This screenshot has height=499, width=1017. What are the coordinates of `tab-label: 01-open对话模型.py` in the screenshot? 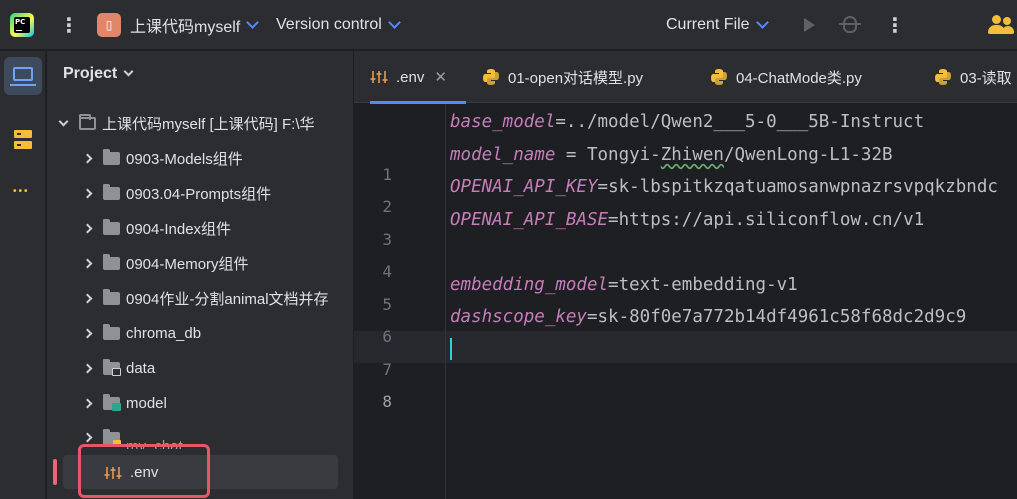 It's located at (576, 78).